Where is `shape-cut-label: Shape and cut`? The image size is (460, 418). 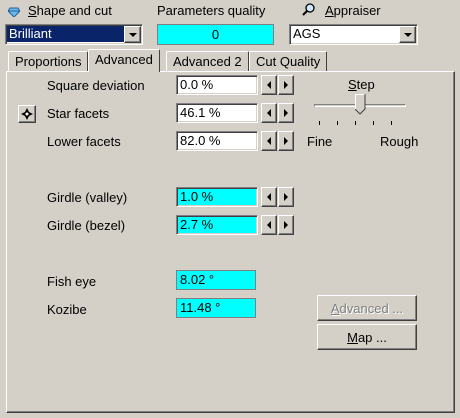
shape-cut-label: Shape and cut is located at coordinates (70, 10).